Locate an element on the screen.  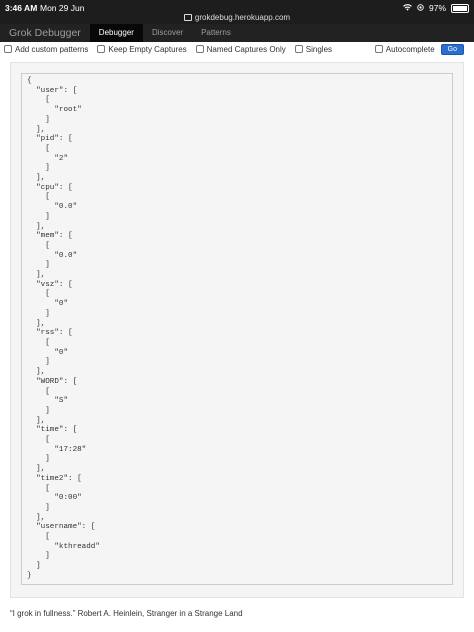
autocomplete-checkbox is located at coordinates (378, 49).